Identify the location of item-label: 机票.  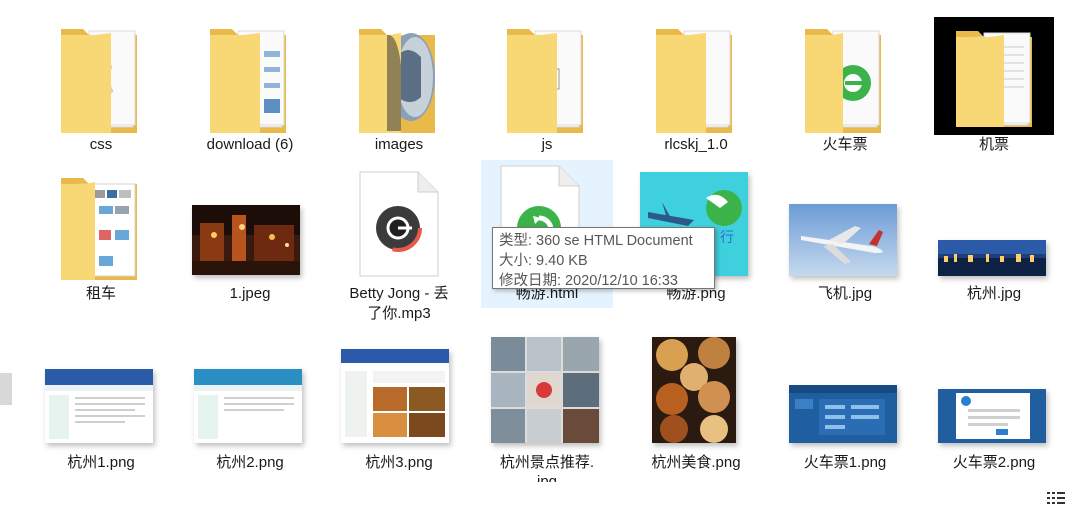
(993, 144).